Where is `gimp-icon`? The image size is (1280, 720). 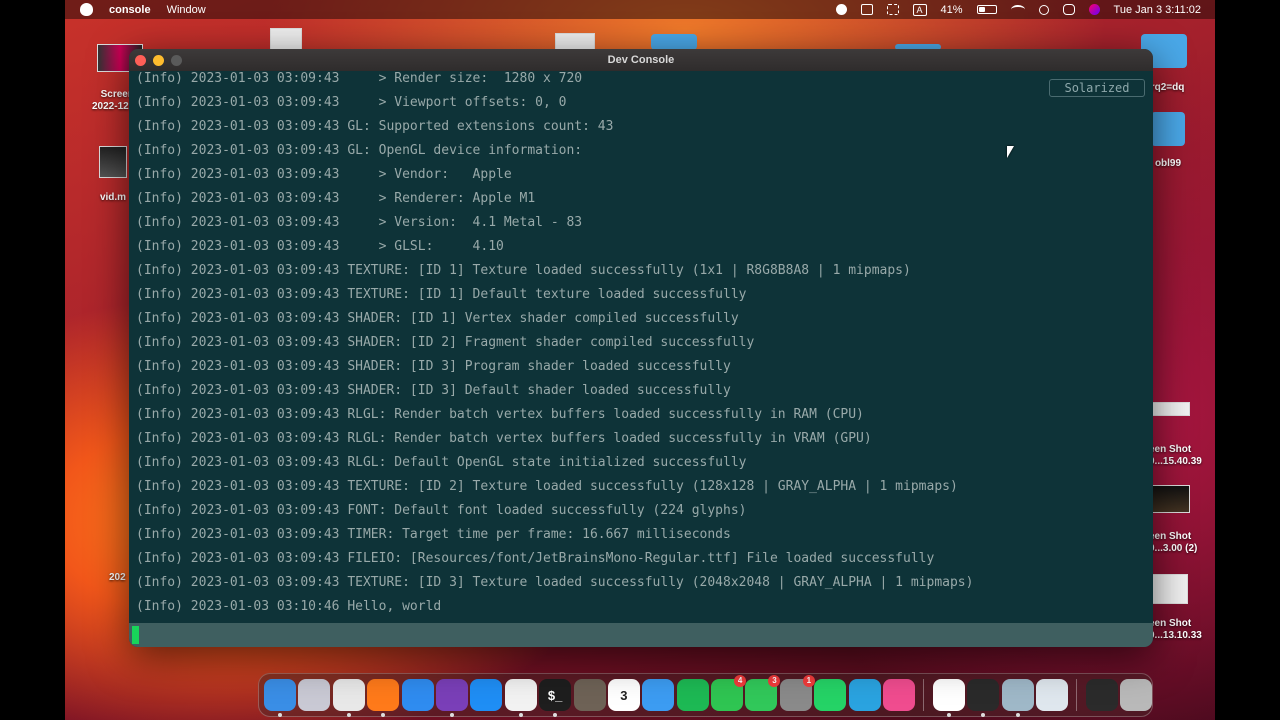 gimp-icon is located at coordinates (589, 695).